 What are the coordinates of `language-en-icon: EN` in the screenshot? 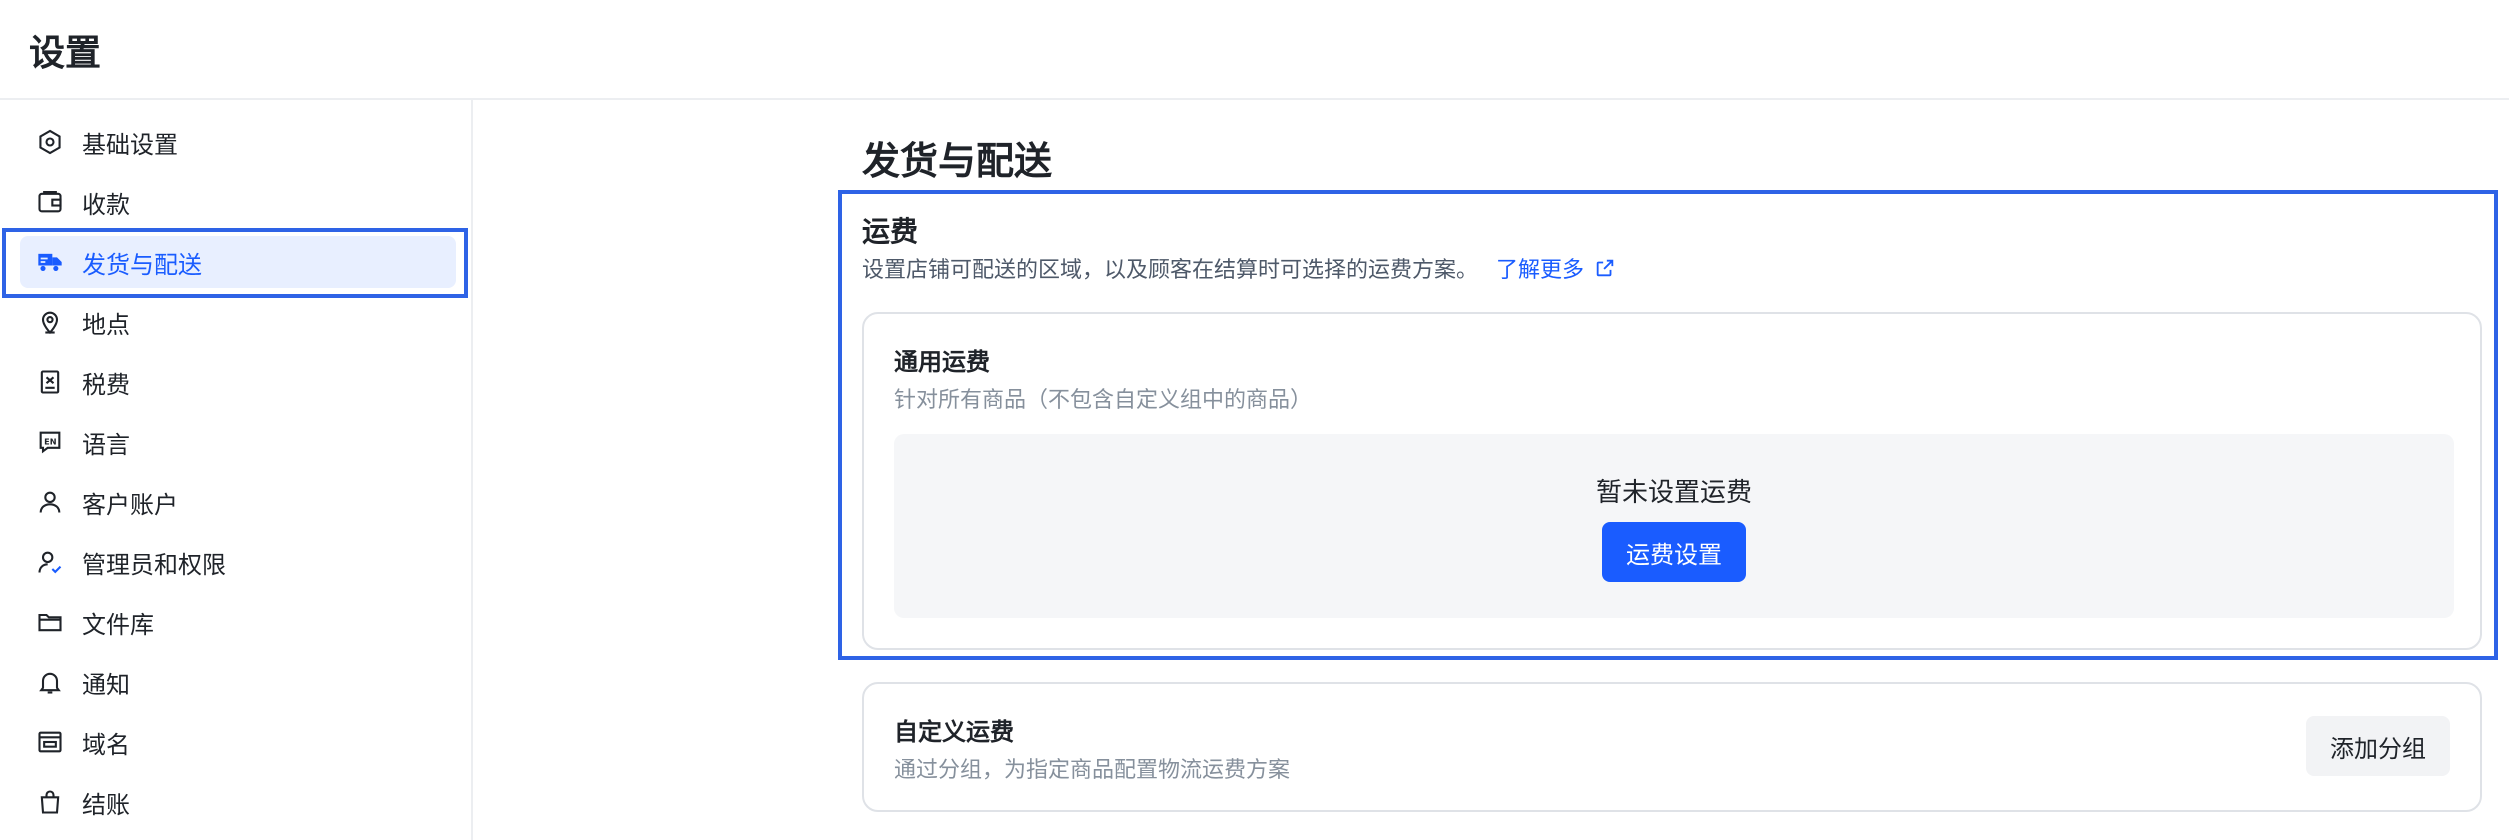 It's located at (50, 442).